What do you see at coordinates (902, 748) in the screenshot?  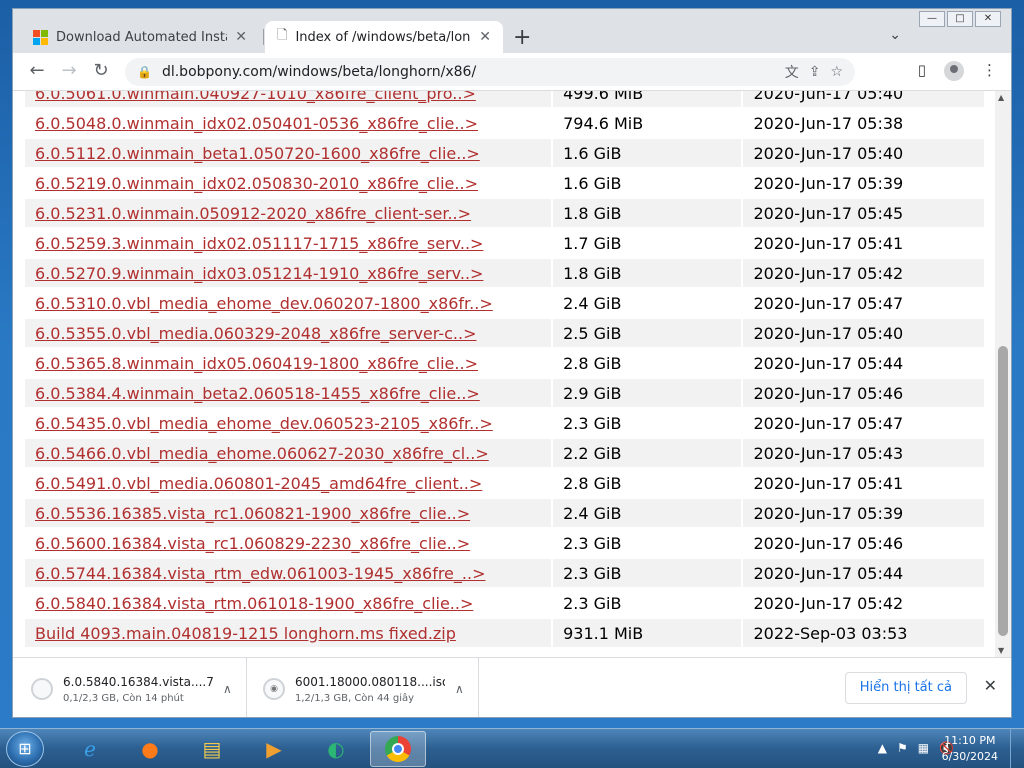 I see `action-center-flag-icon: ⚑` at bounding box center [902, 748].